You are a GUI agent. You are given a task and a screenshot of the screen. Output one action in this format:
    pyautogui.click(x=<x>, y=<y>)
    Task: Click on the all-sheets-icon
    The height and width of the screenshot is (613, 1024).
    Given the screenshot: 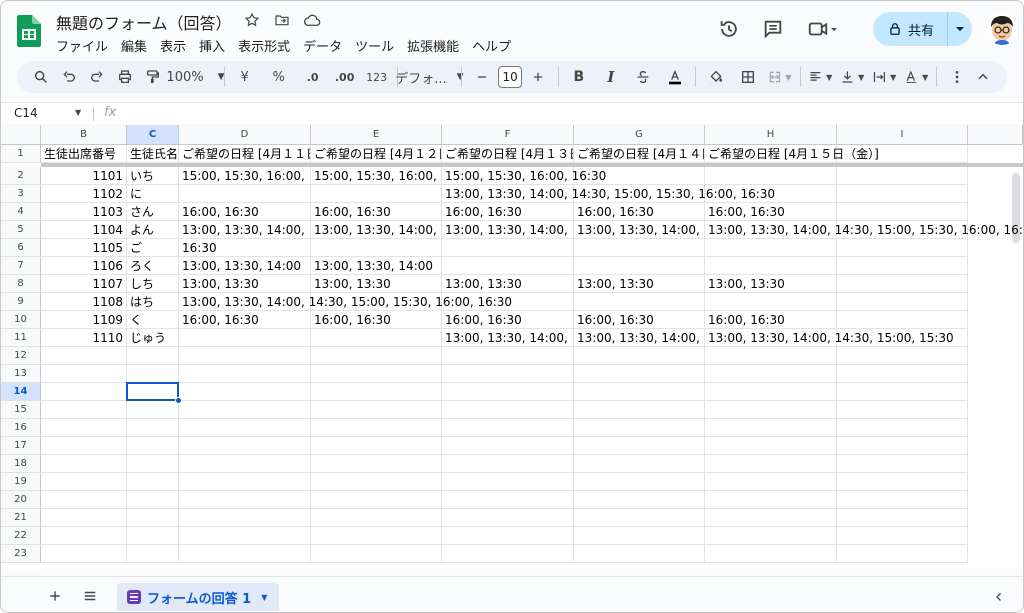 What is the action you would take?
    pyautogui.click(x=90, y=596)
    